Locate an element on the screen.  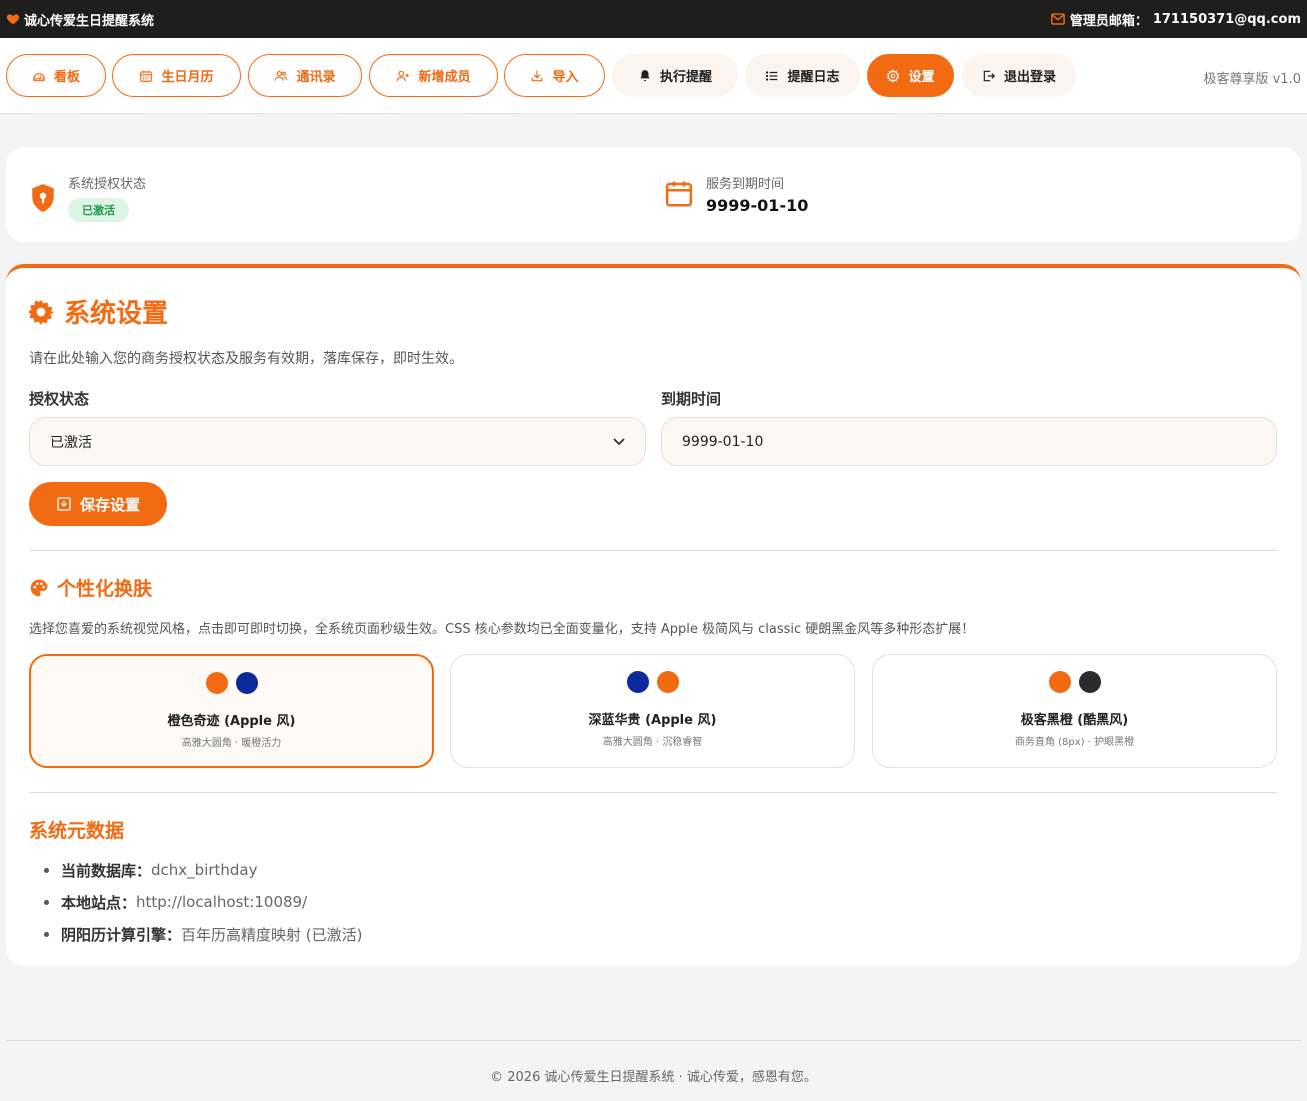
list-icon is located at coordinates (772, 75).